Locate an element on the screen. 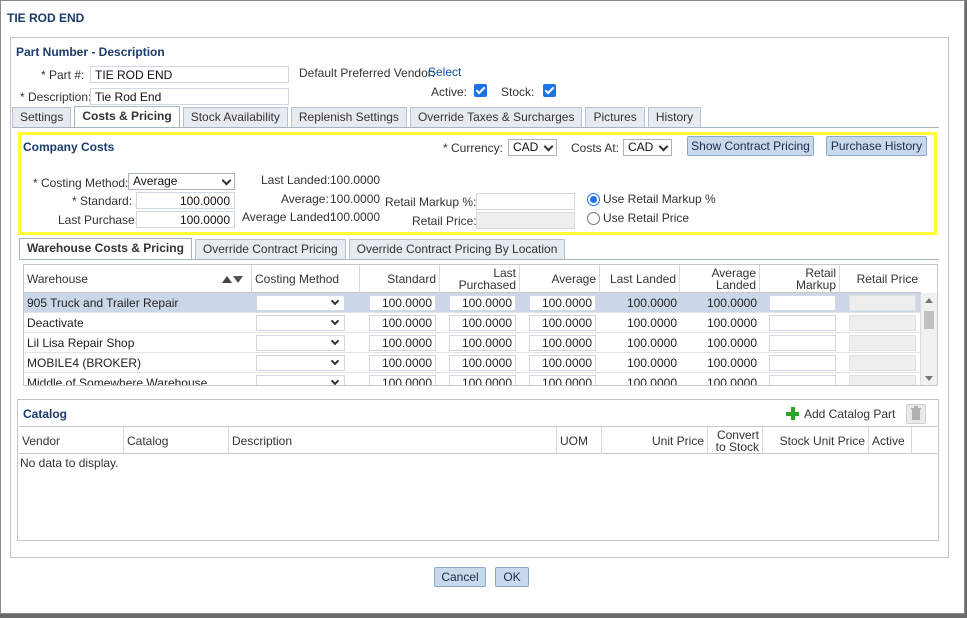 This screenshot has width=967, height=618. vendor-select-link: Select is located at coordinates (444, 72).